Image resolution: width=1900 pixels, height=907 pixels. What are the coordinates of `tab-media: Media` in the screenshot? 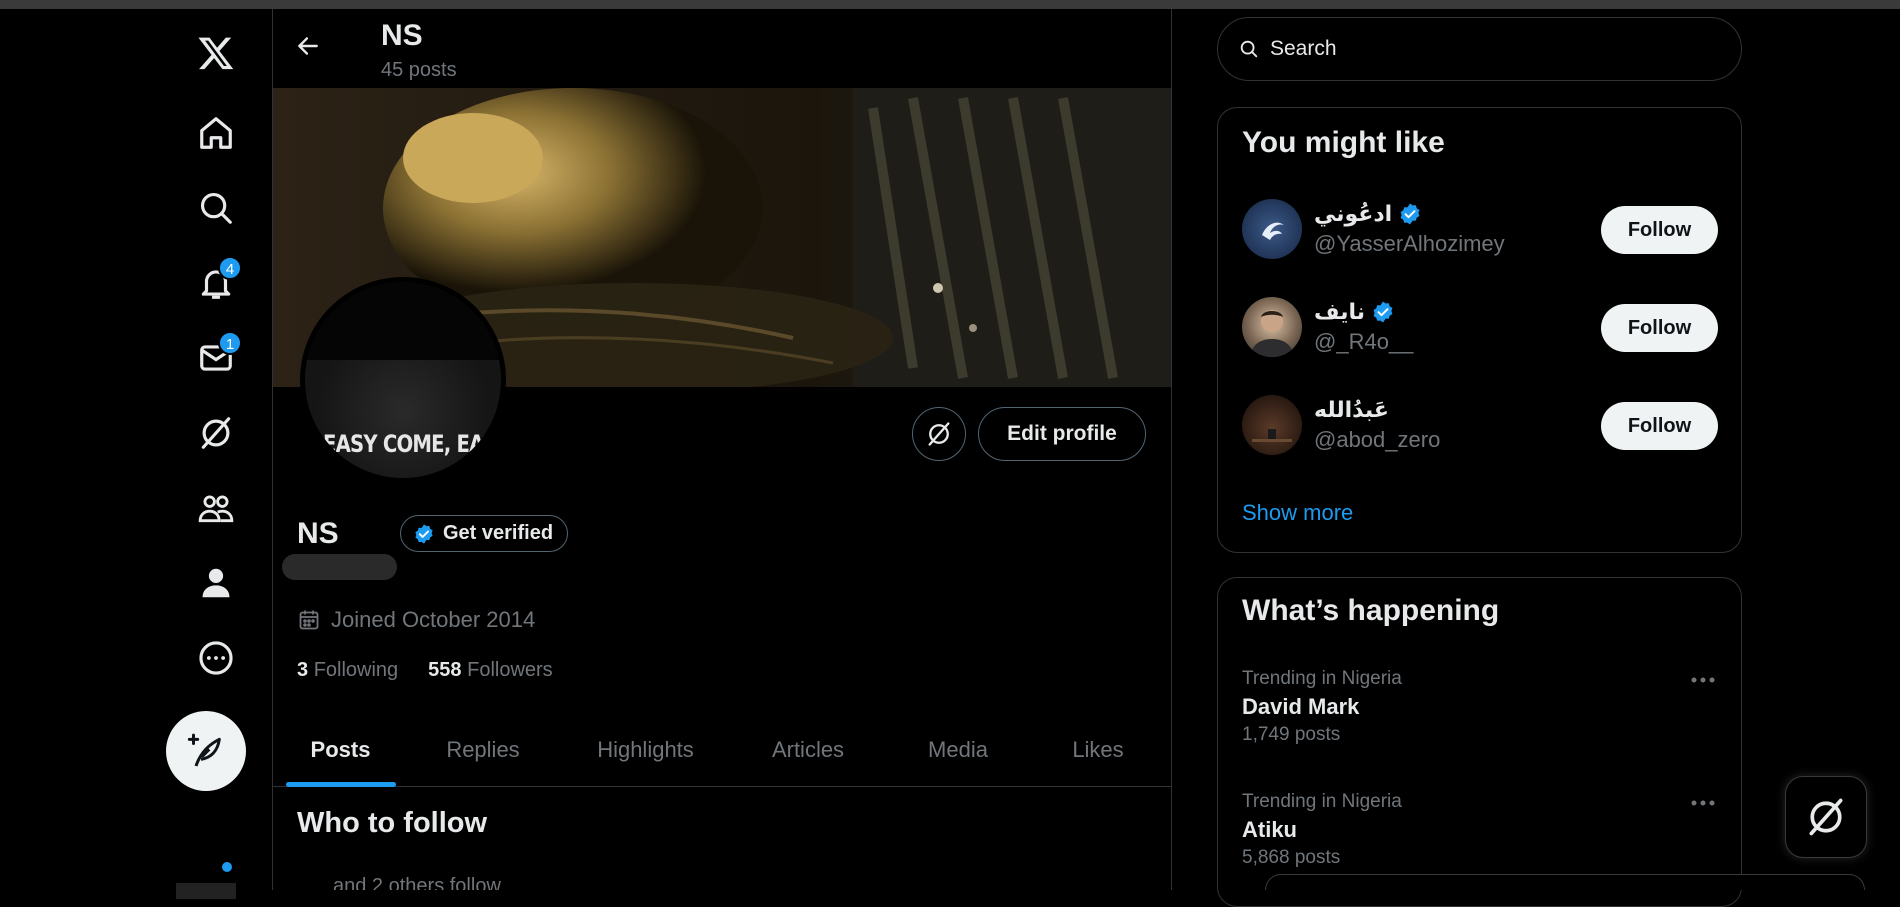 It's located at (958, 749).